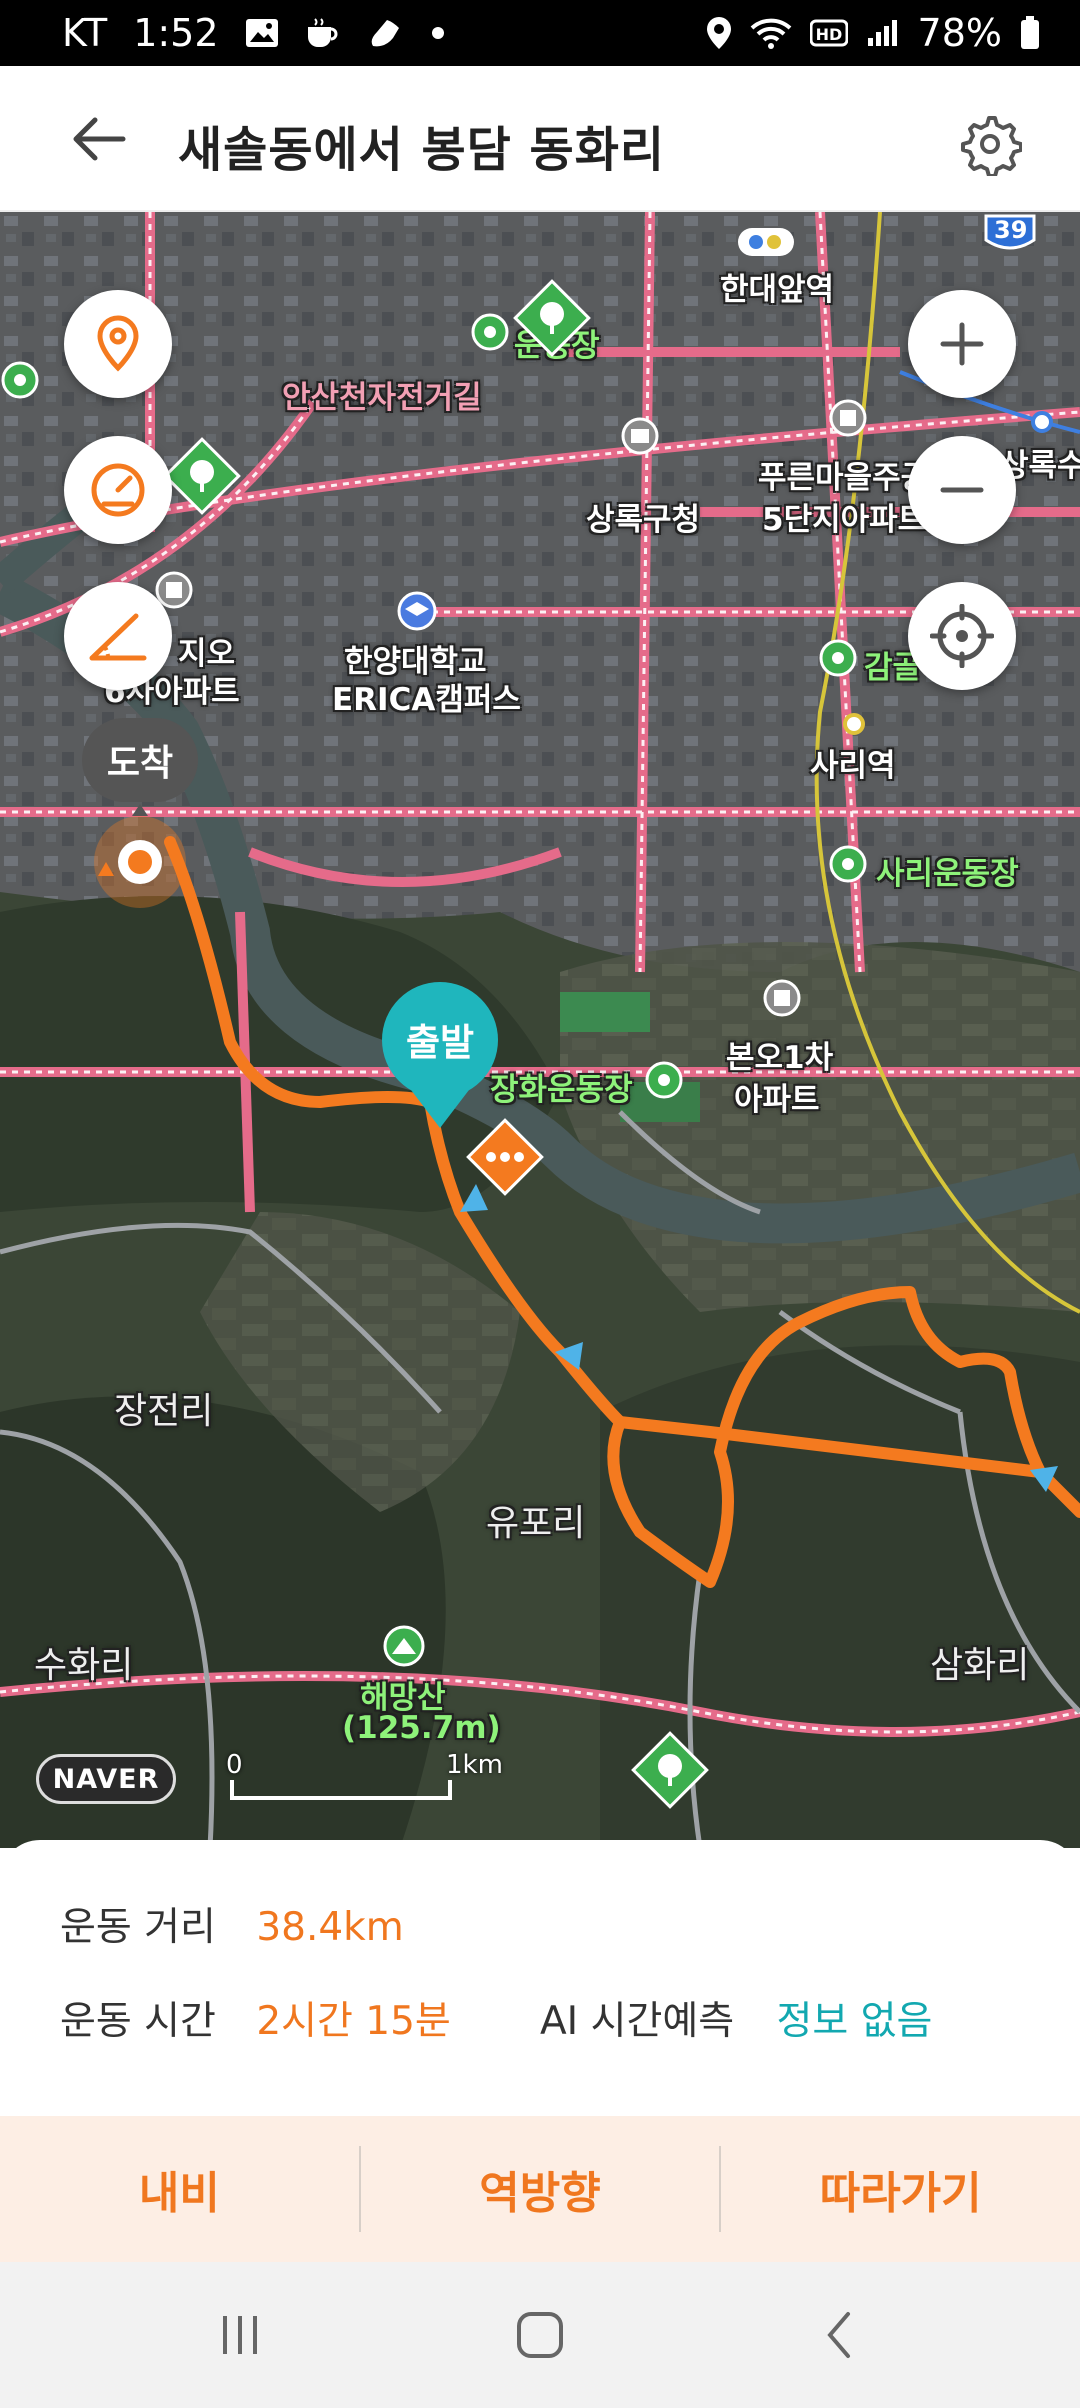 The height and width of the screenshot is (2408, 1080). I want to click on shoe-icon, so click(386, 33).